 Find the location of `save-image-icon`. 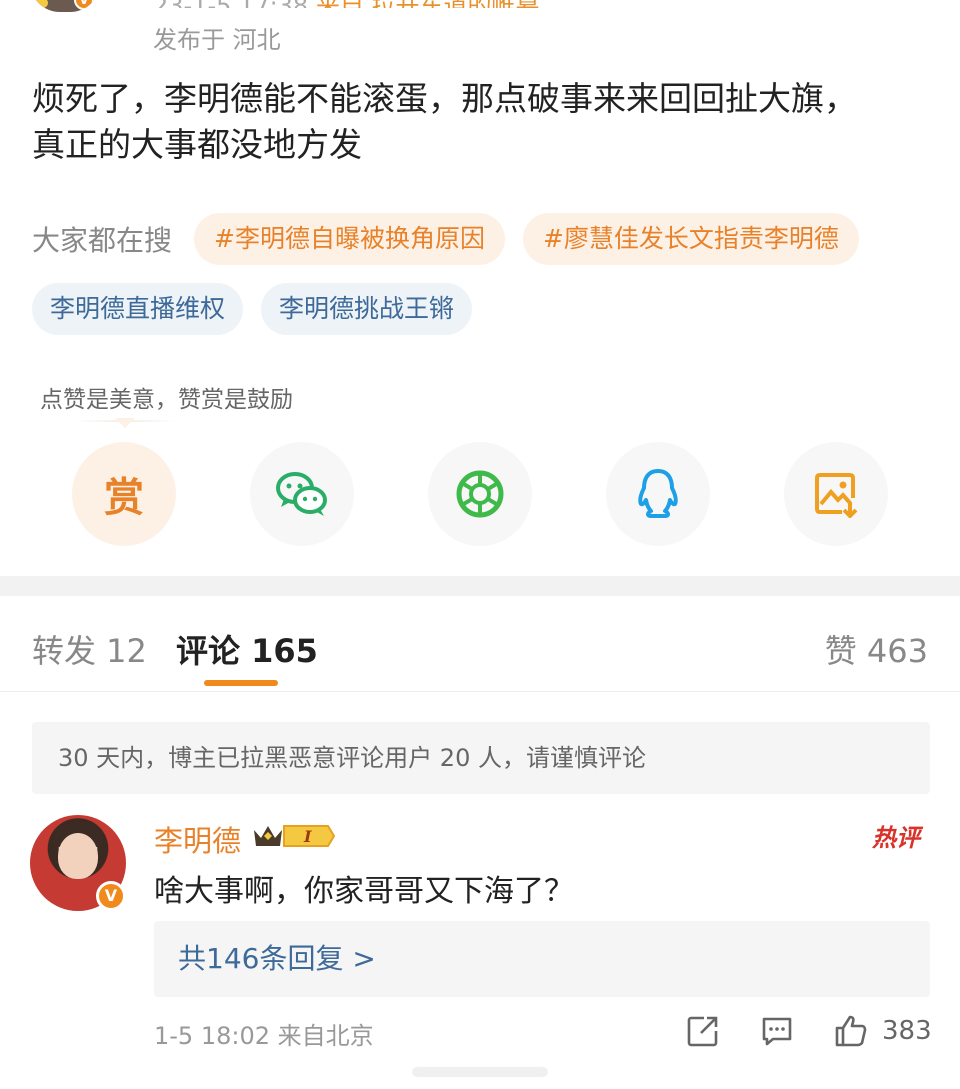

save-image-icon is located at coordinates (836, 495).